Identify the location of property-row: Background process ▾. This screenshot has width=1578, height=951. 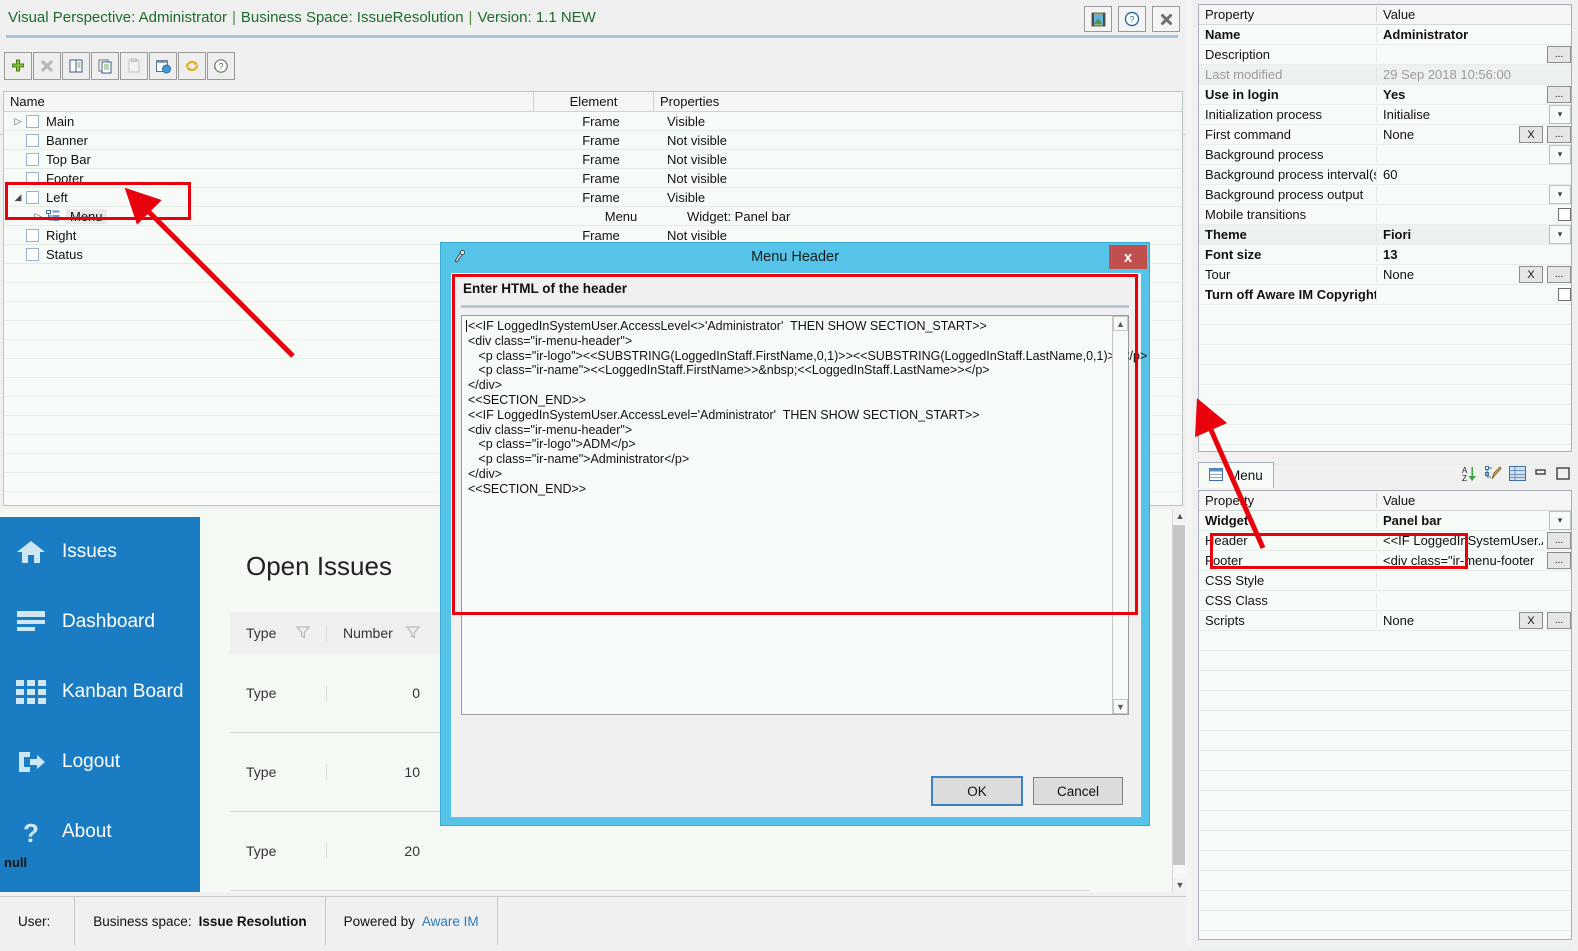
(1385, 155).